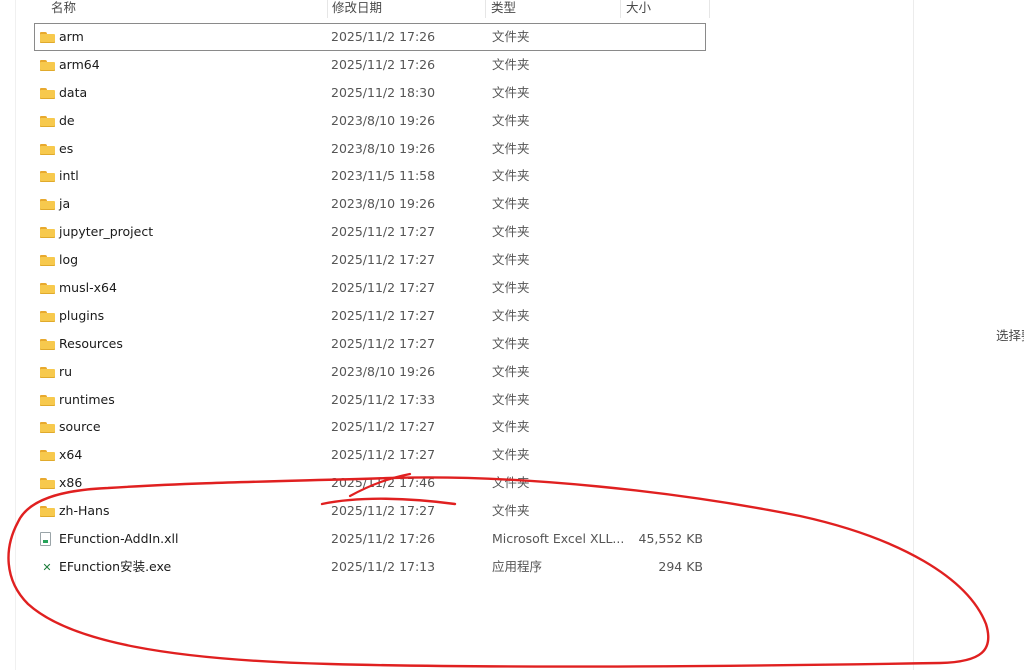  I want to click on file-name: x64, so click(71, 455).